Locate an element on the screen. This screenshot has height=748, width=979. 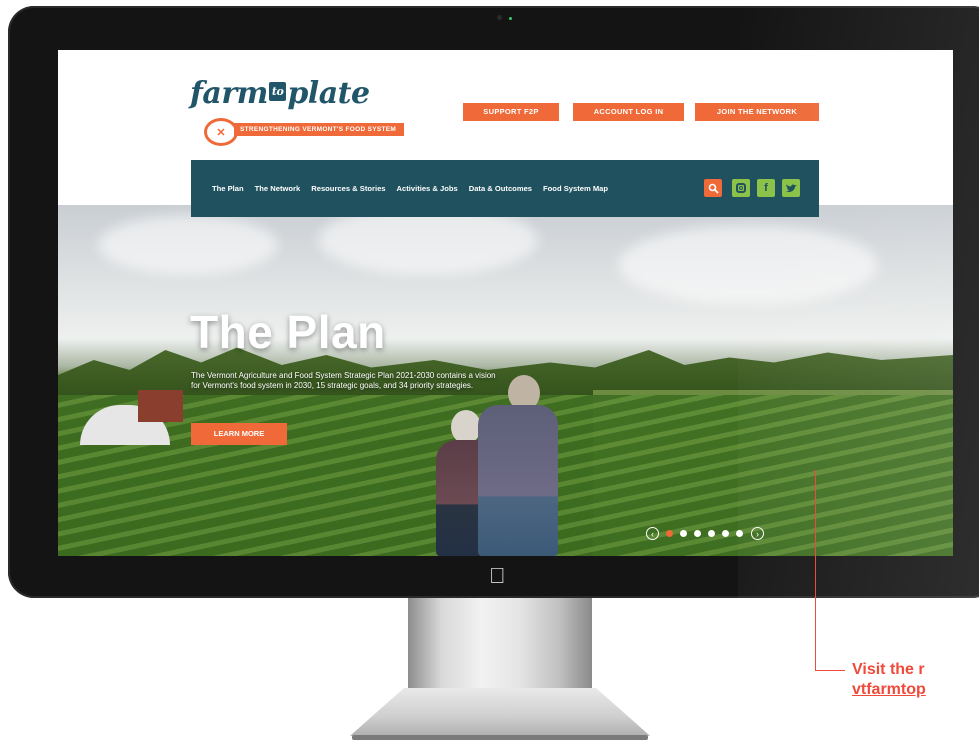
monitor-stand-edge is located at coordinates (500, 737).